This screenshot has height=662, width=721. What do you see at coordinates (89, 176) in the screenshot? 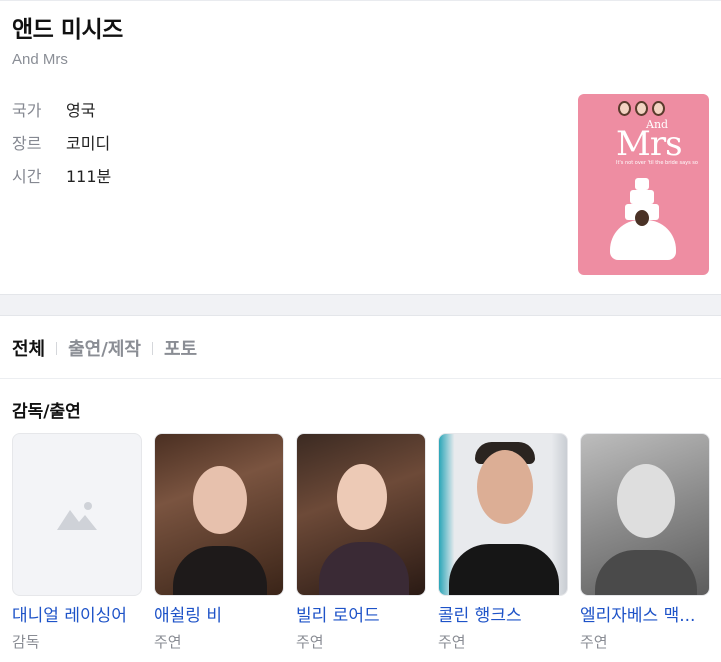
I see `info-value: 111분` at bounding box center [89, 176].